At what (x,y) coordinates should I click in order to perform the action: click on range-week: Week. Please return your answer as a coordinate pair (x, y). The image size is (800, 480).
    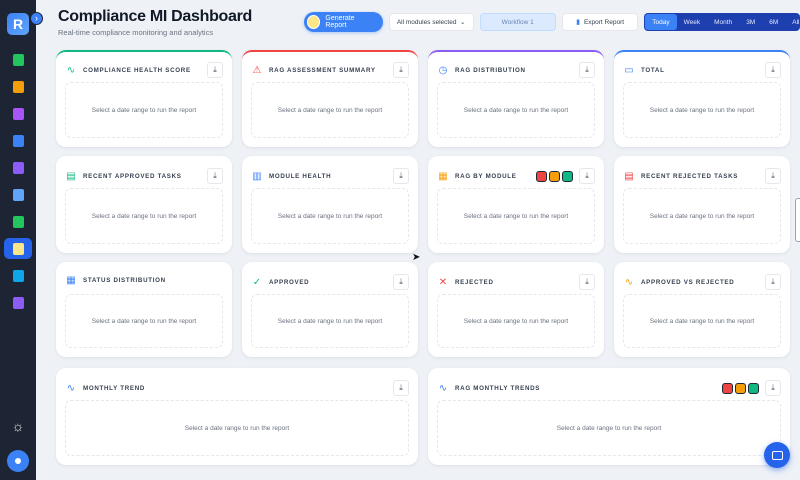
    Looking at the image, I should click on (692, 22).